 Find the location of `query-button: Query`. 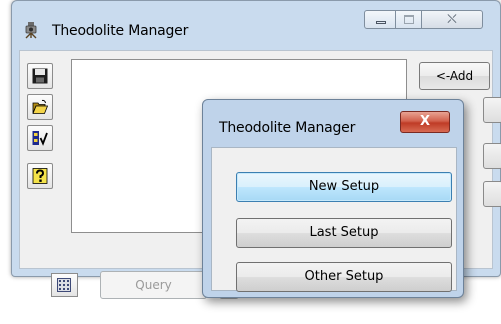

query-button: Query is located at coordinates (153, 285).